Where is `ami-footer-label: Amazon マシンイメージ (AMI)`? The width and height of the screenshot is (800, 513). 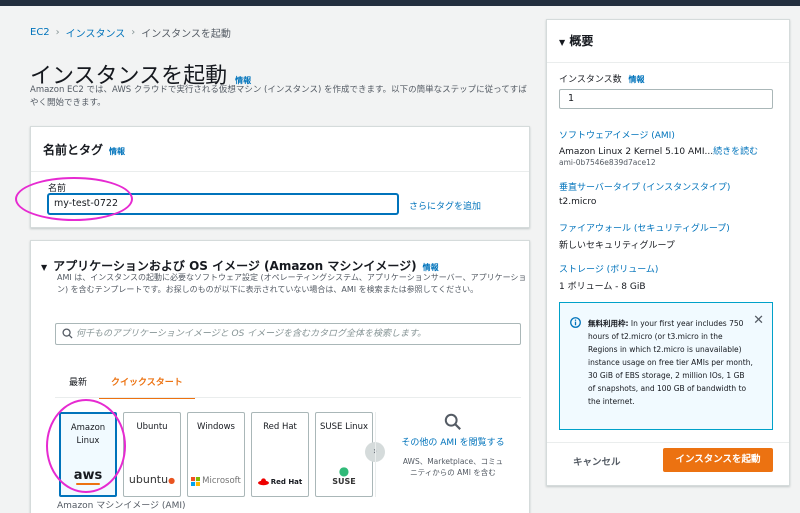
ami-footer-label: Amazon マシンイメージ (AMI) is located at coordinates (121, 506).